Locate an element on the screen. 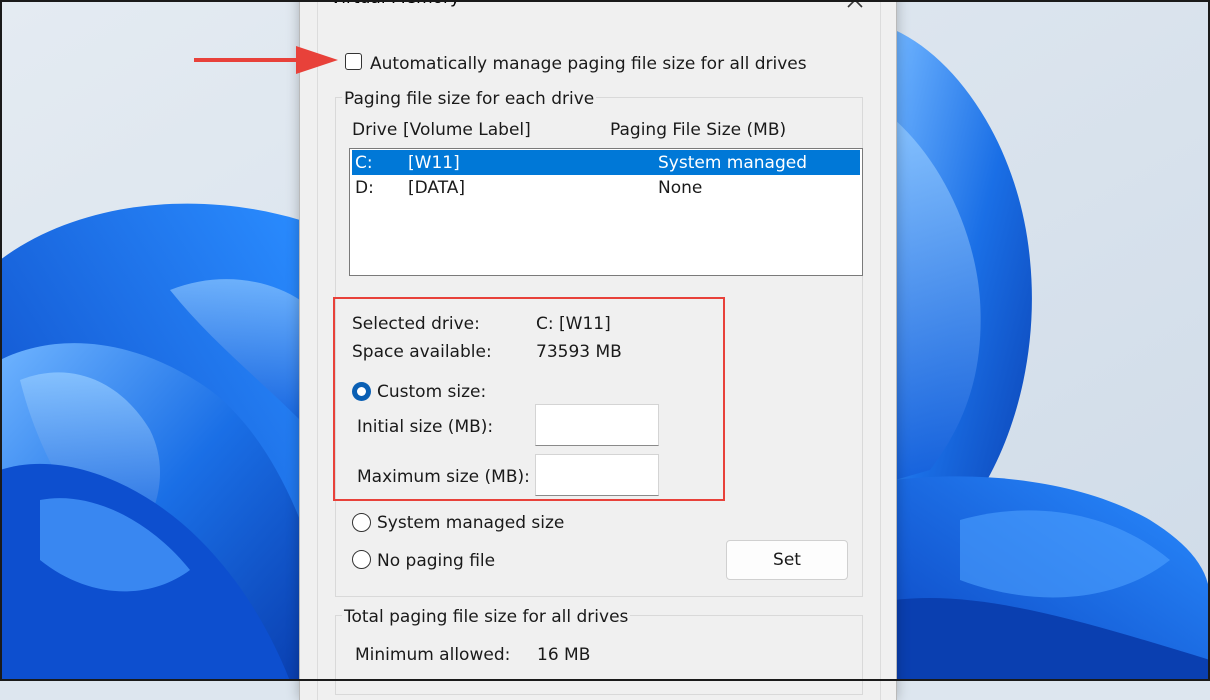 The height and width of the screenshot is (700, 1210). no-paging-label: No paging file is located at coordinates (436, 561).